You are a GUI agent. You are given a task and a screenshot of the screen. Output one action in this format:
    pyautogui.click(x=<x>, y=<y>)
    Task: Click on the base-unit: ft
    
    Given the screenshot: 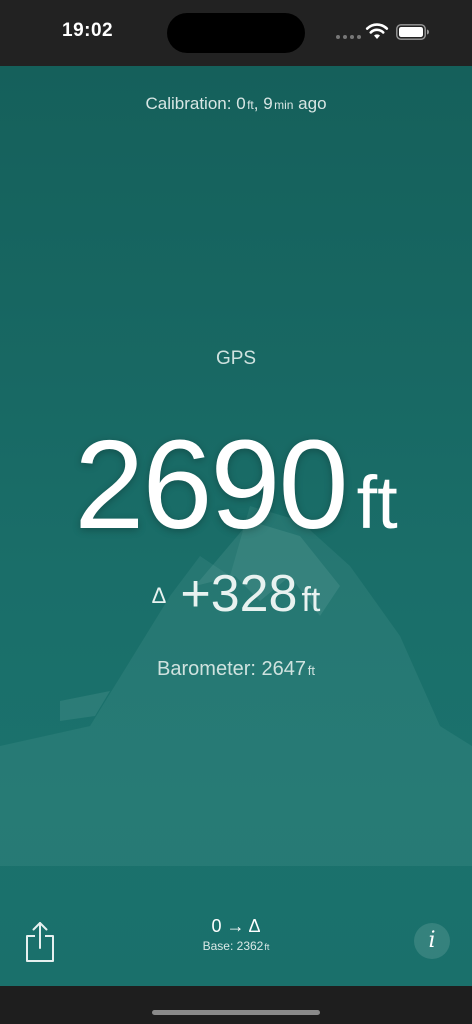 What is the action you would take?
    pyautogui.click(x=267, y=947)
    